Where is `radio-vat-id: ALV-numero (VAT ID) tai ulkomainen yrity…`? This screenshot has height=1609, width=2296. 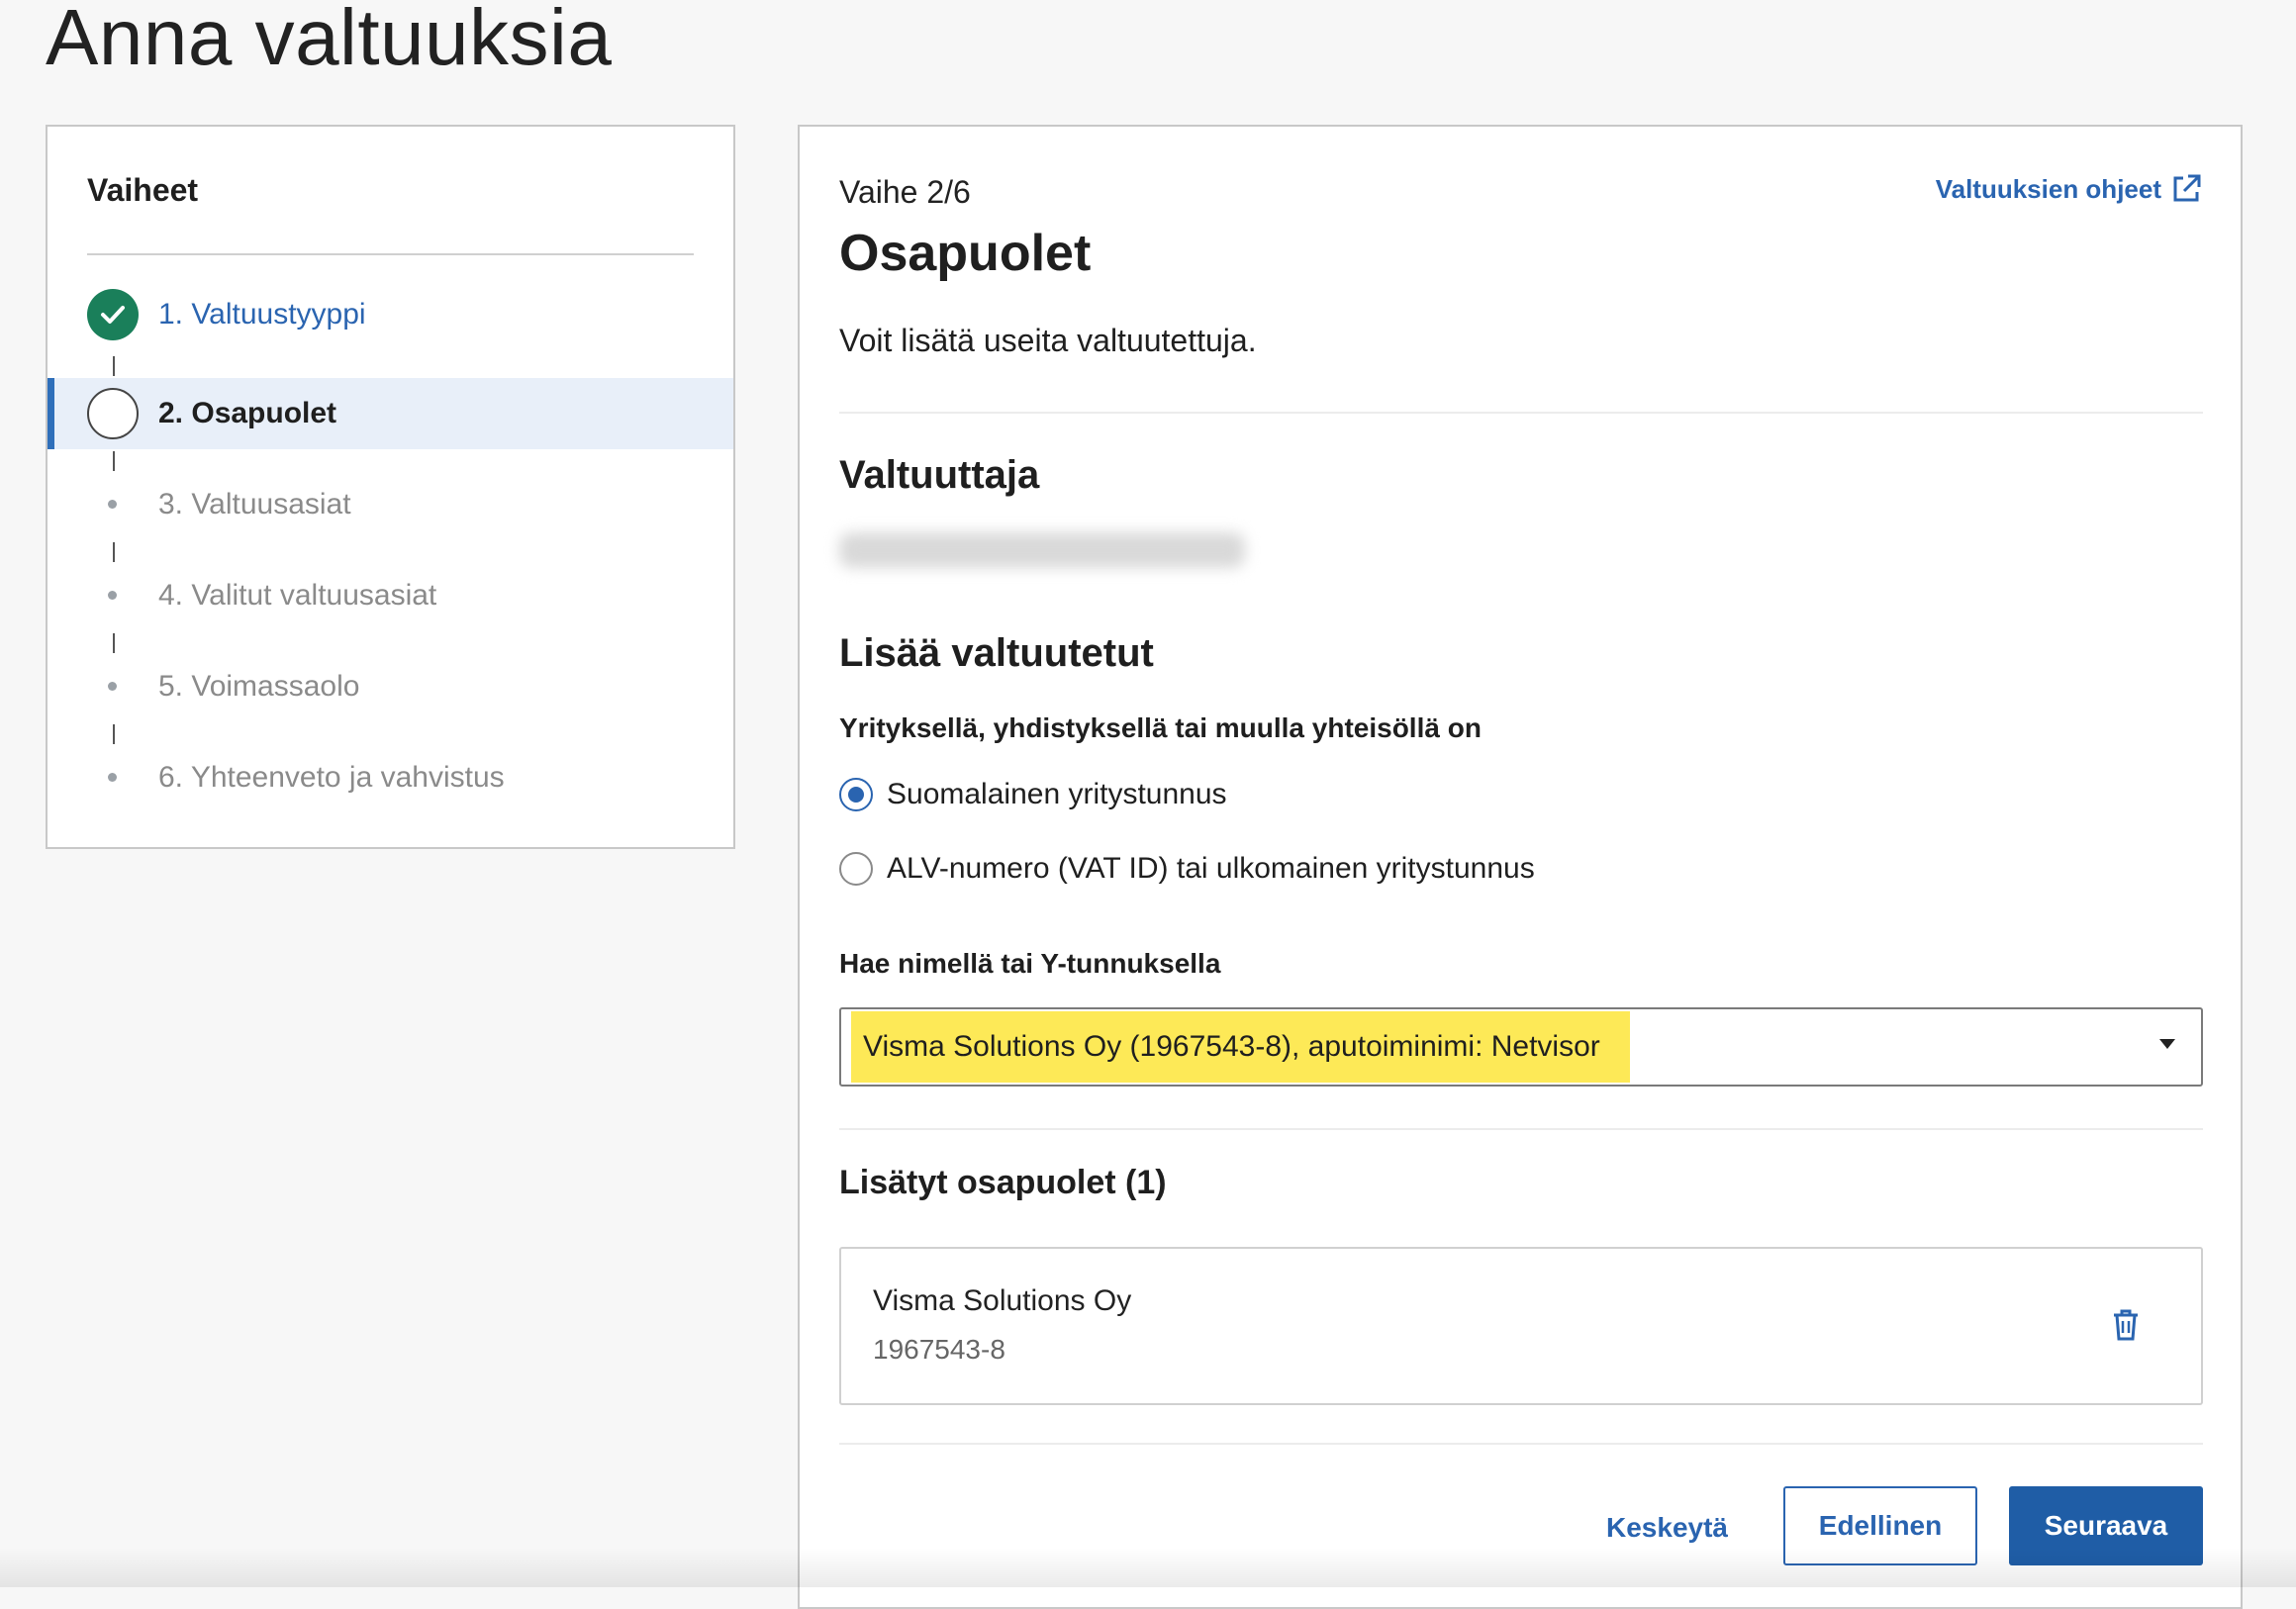
radio-vat-id: ALV-numero (VAT ID) tai ulkomainen yrity… is located at coordinates (1187, 869).